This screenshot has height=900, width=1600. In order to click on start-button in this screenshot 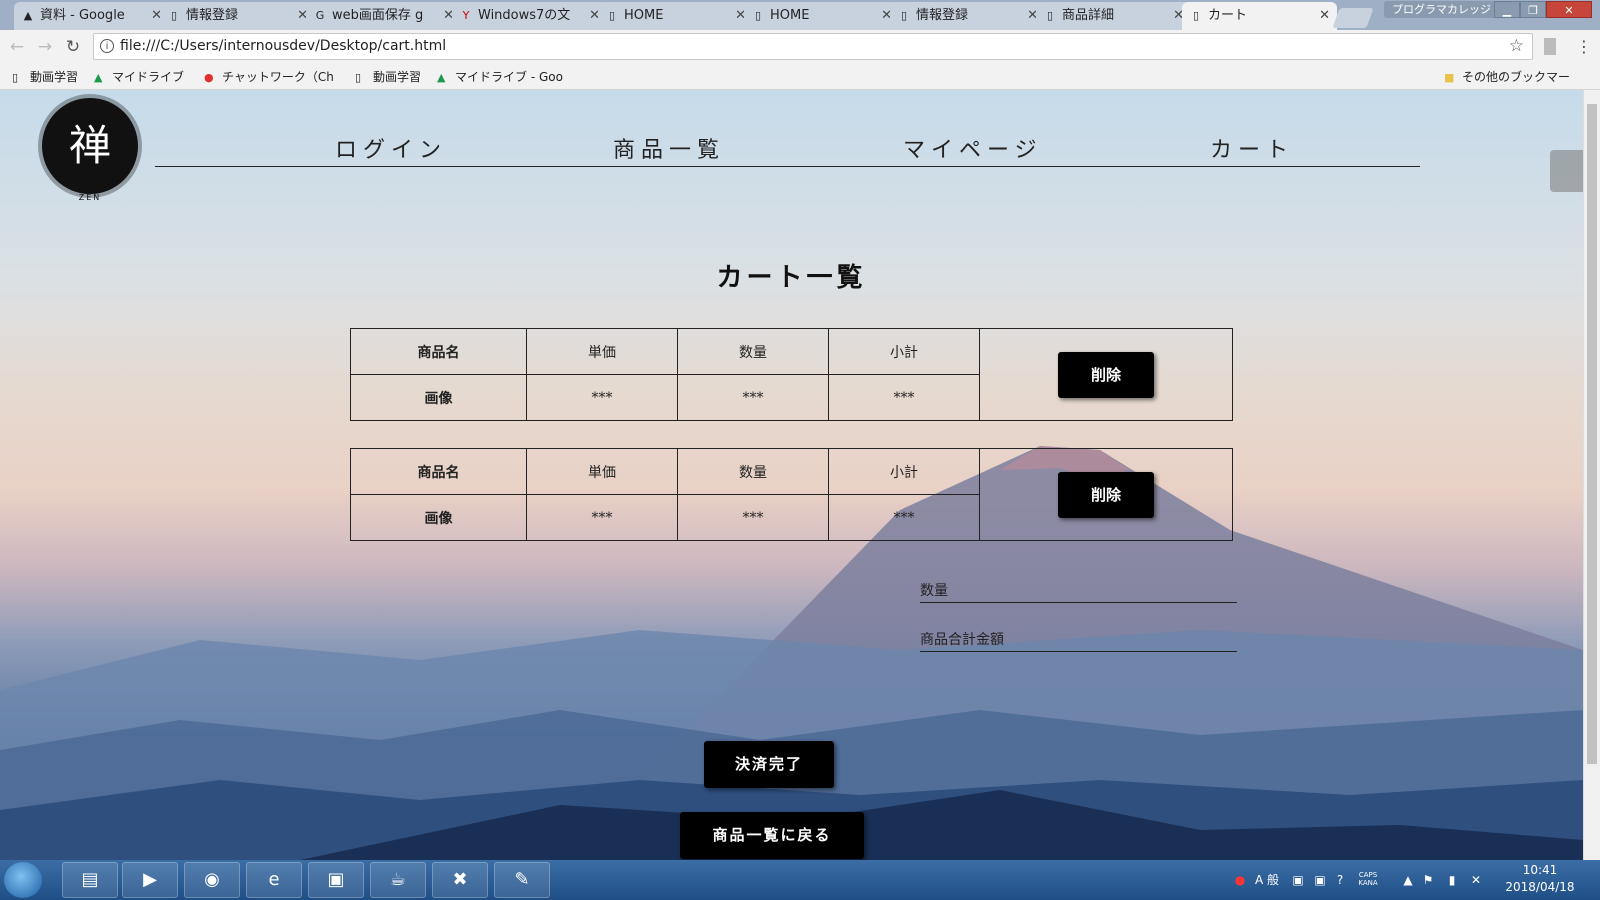, I will do `click(23, 880)`.